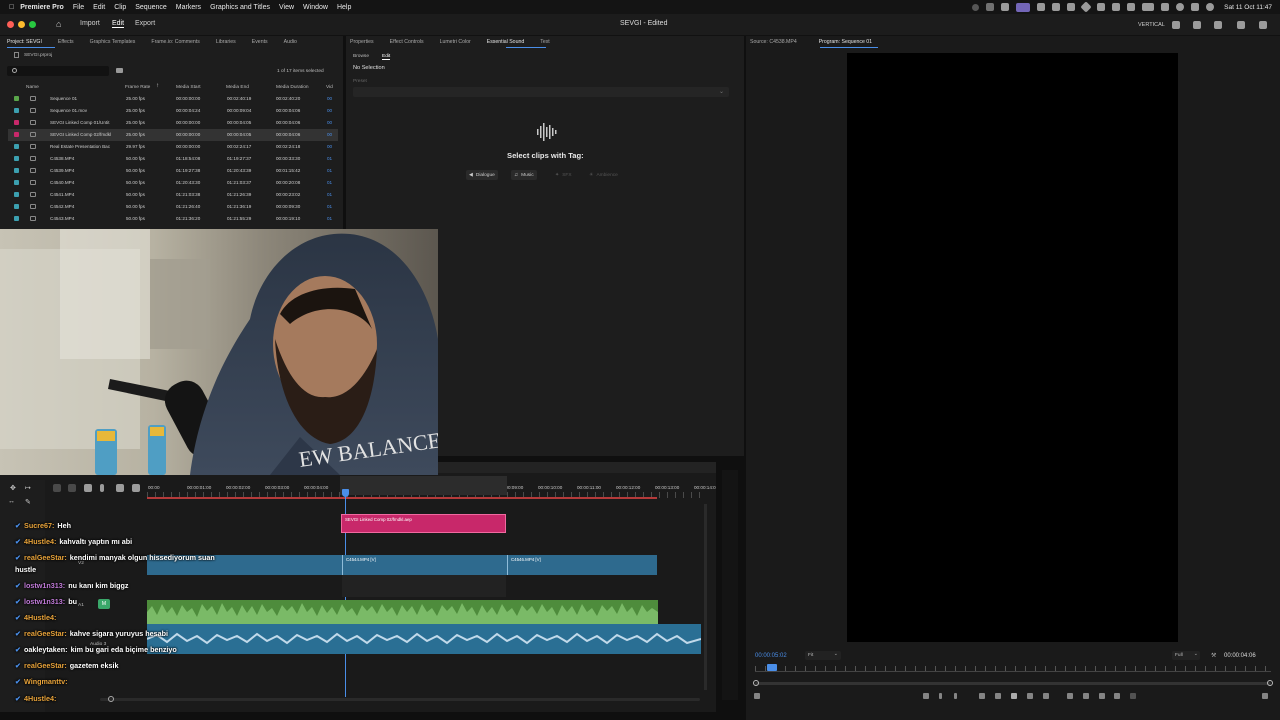 The width and height of the screenshot is (1280, 720). Describe the element at coordinates (1210, 7) in the screenshot. I see `siri-icon` at that location.